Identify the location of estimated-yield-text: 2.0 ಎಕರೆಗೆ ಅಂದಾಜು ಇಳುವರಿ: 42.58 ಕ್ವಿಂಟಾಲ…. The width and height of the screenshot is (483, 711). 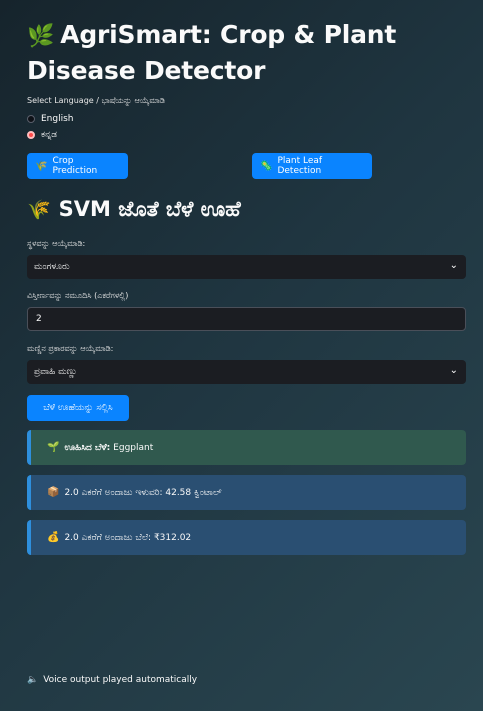
(143, 492).